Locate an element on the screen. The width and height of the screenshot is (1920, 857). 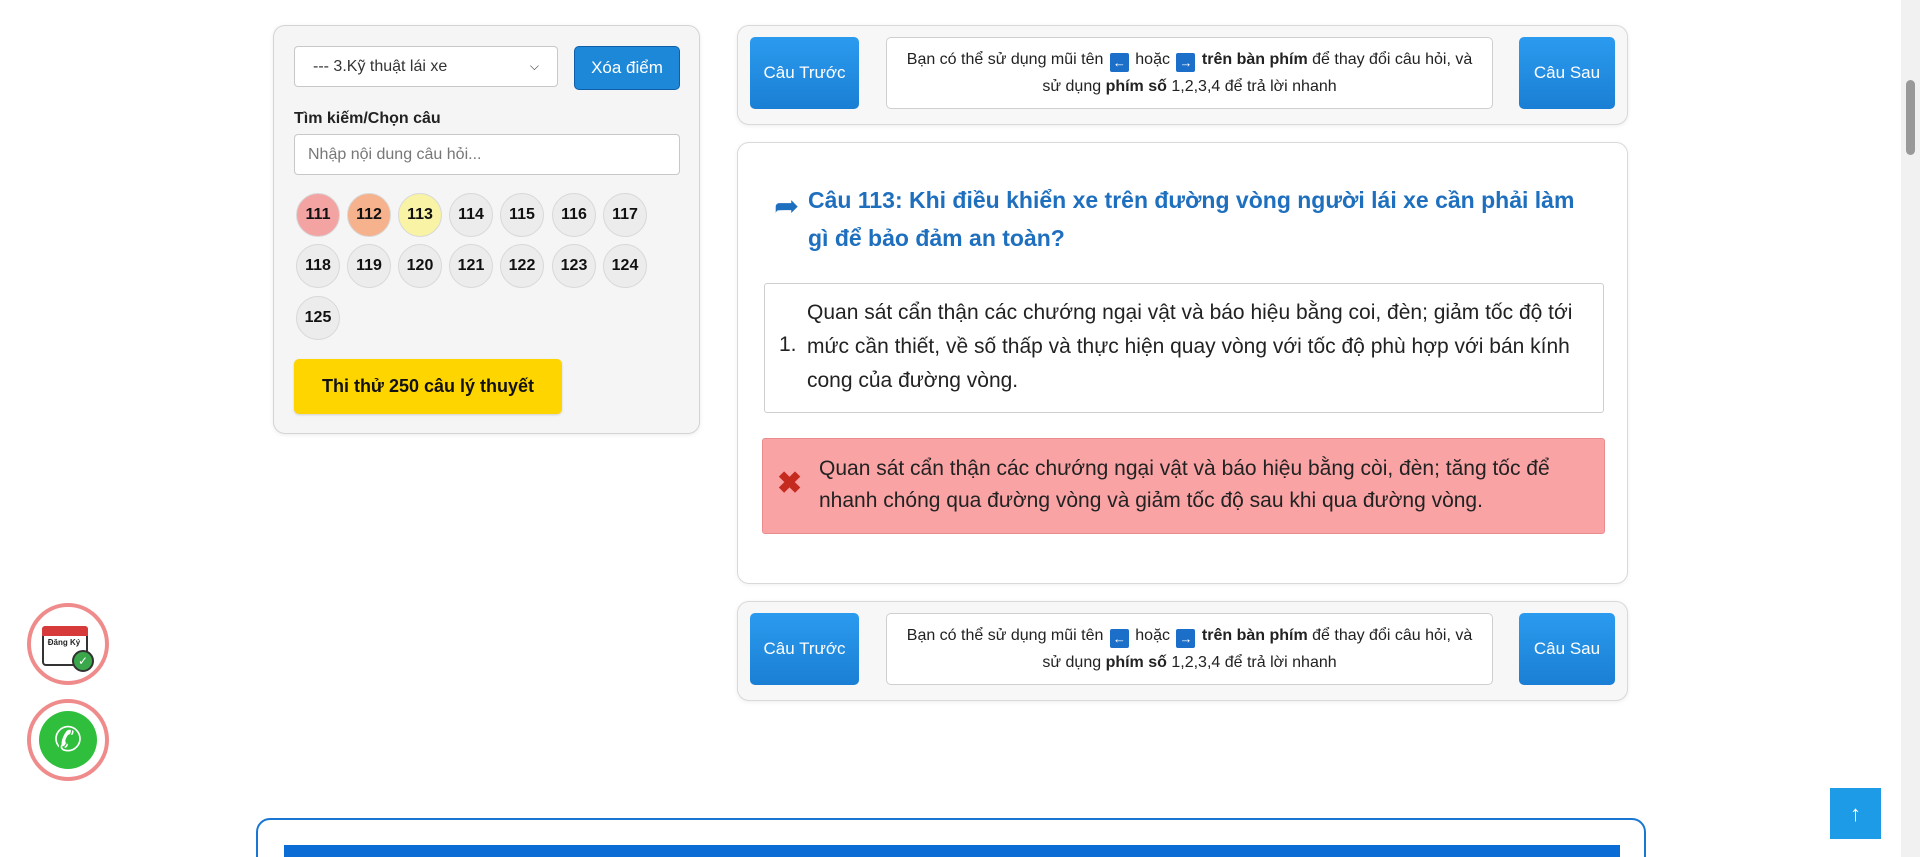
scrollbar-thumb is located at coordinates (1910, 117).